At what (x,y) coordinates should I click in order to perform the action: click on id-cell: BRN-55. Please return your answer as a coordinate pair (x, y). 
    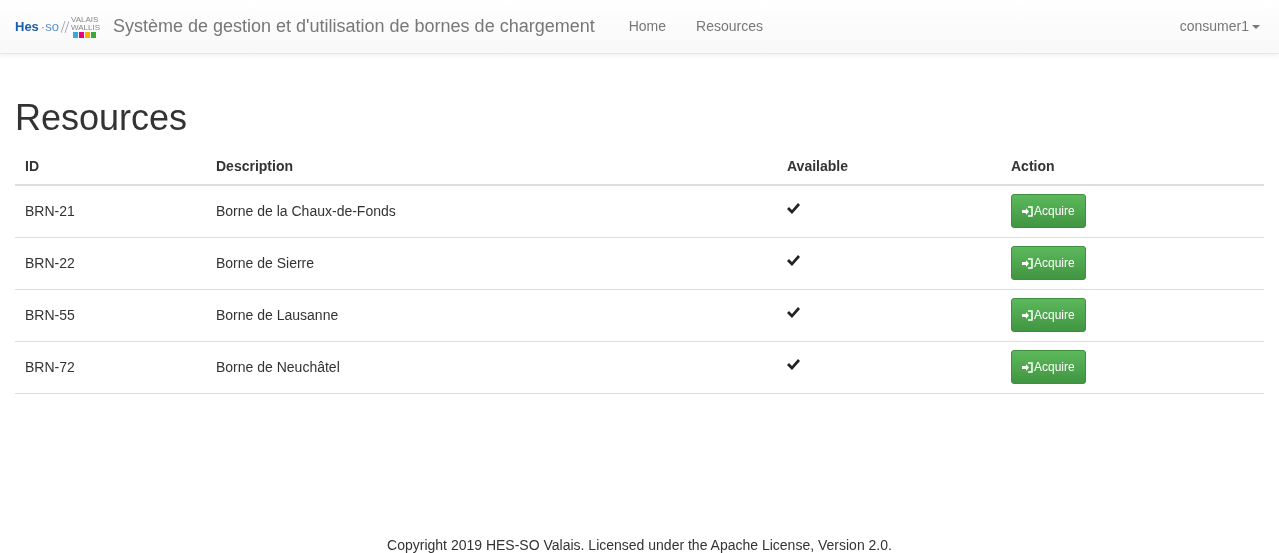
    Looking at the image, I should click on (50, 314).